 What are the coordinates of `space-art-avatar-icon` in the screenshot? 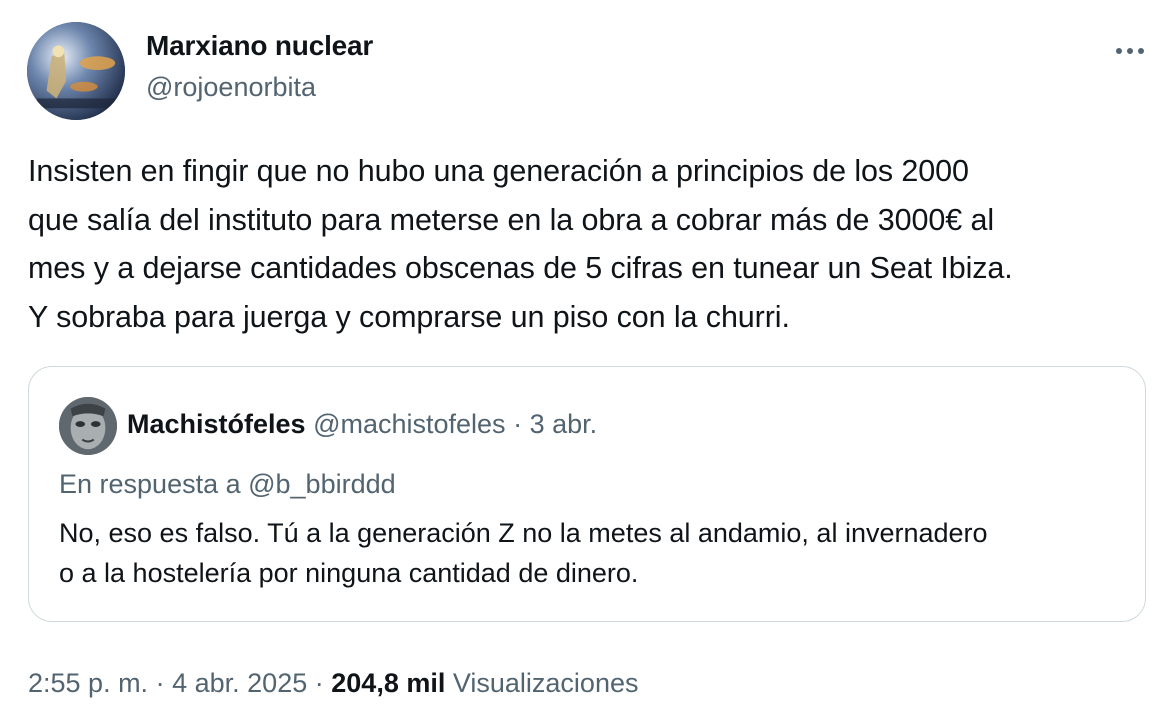 It's located at (76, 71).